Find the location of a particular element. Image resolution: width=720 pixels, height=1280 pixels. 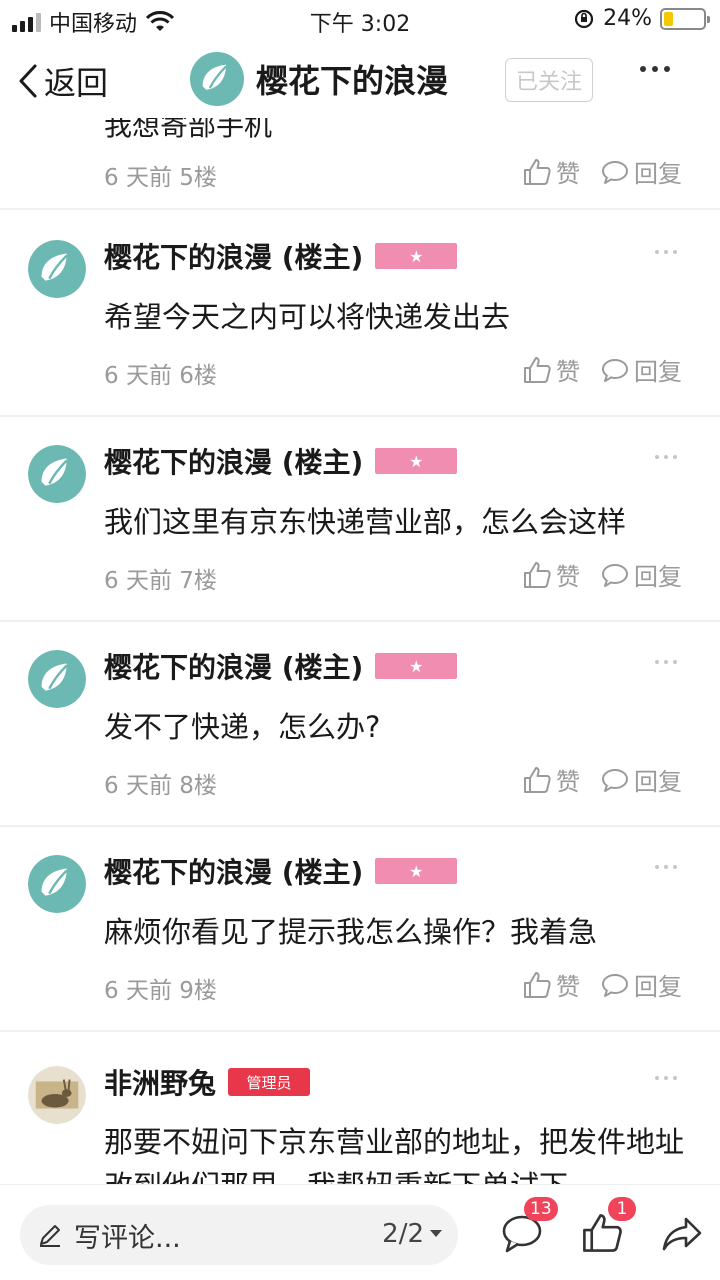

page-indicator: 2/2 is located at coordinates (403, 1234).